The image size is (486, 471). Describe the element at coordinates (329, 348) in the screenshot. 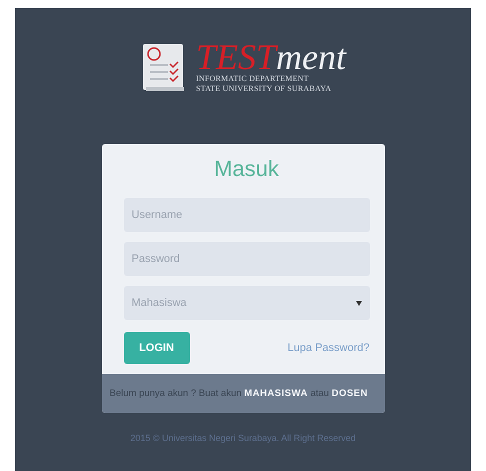

I see `forgot-password-link: Lupa Password?` at that location.